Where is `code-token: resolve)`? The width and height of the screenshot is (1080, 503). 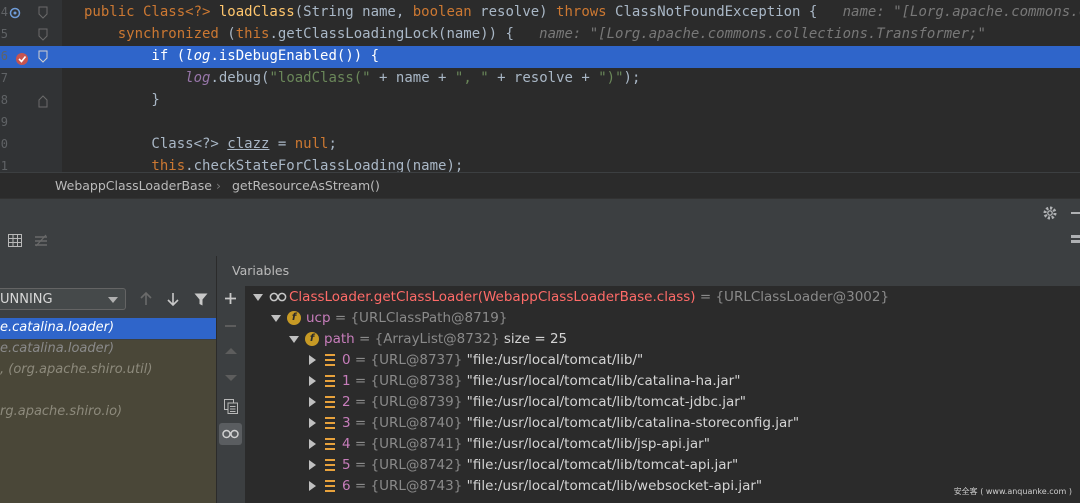
code-token: resolve) is located at coordinates (518, 12).